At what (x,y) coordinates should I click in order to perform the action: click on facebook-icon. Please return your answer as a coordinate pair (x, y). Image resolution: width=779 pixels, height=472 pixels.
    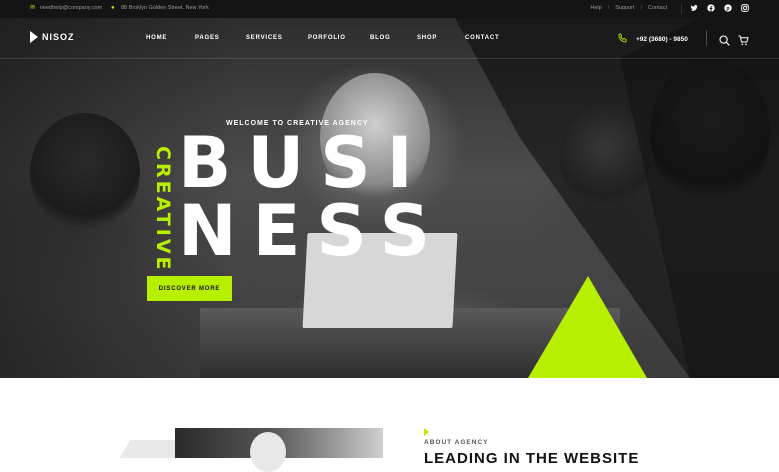
    Looking at the image, I should click on (711, 8).